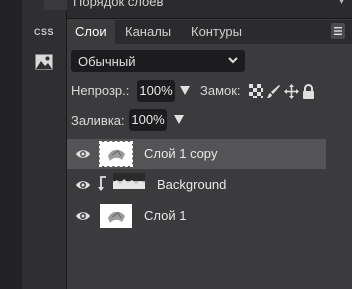 The image size is (352, 289). Describe the element at coordinates (233, 60) in the screenshot. I see `chevron-down-icon` at that location.